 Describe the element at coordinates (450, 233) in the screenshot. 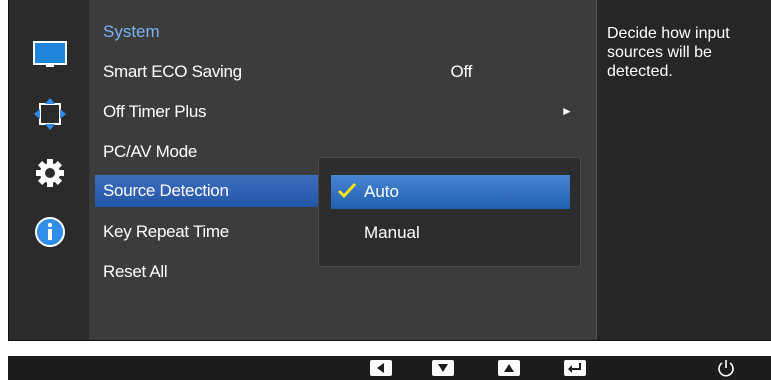

I see `option-manual: Manual` at that location.